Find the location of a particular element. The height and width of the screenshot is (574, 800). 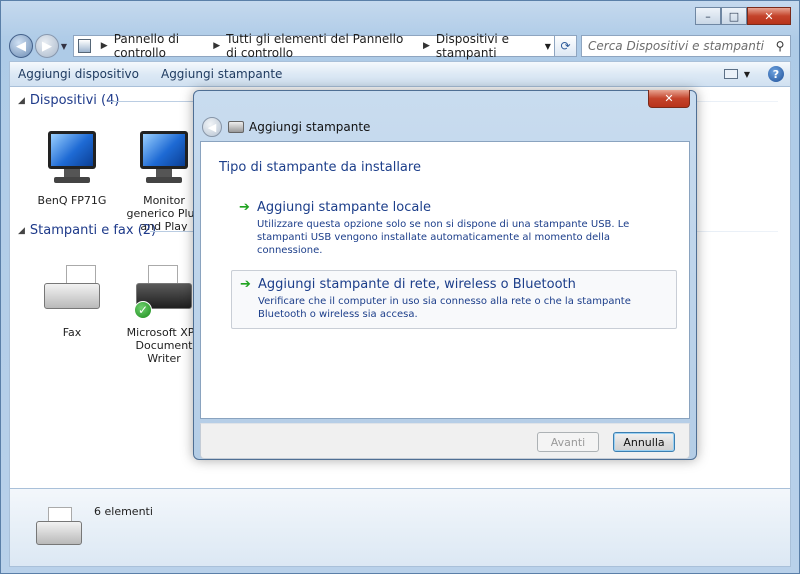

breadcrumb-devices-printers: Dispositivi e stampanti is located at coordinates (489, 46).